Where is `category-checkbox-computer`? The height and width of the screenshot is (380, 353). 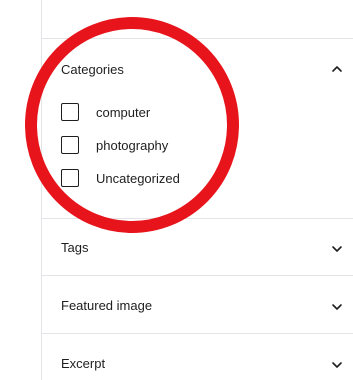 category-checkbox-computer is located at coordinates (70, 112).